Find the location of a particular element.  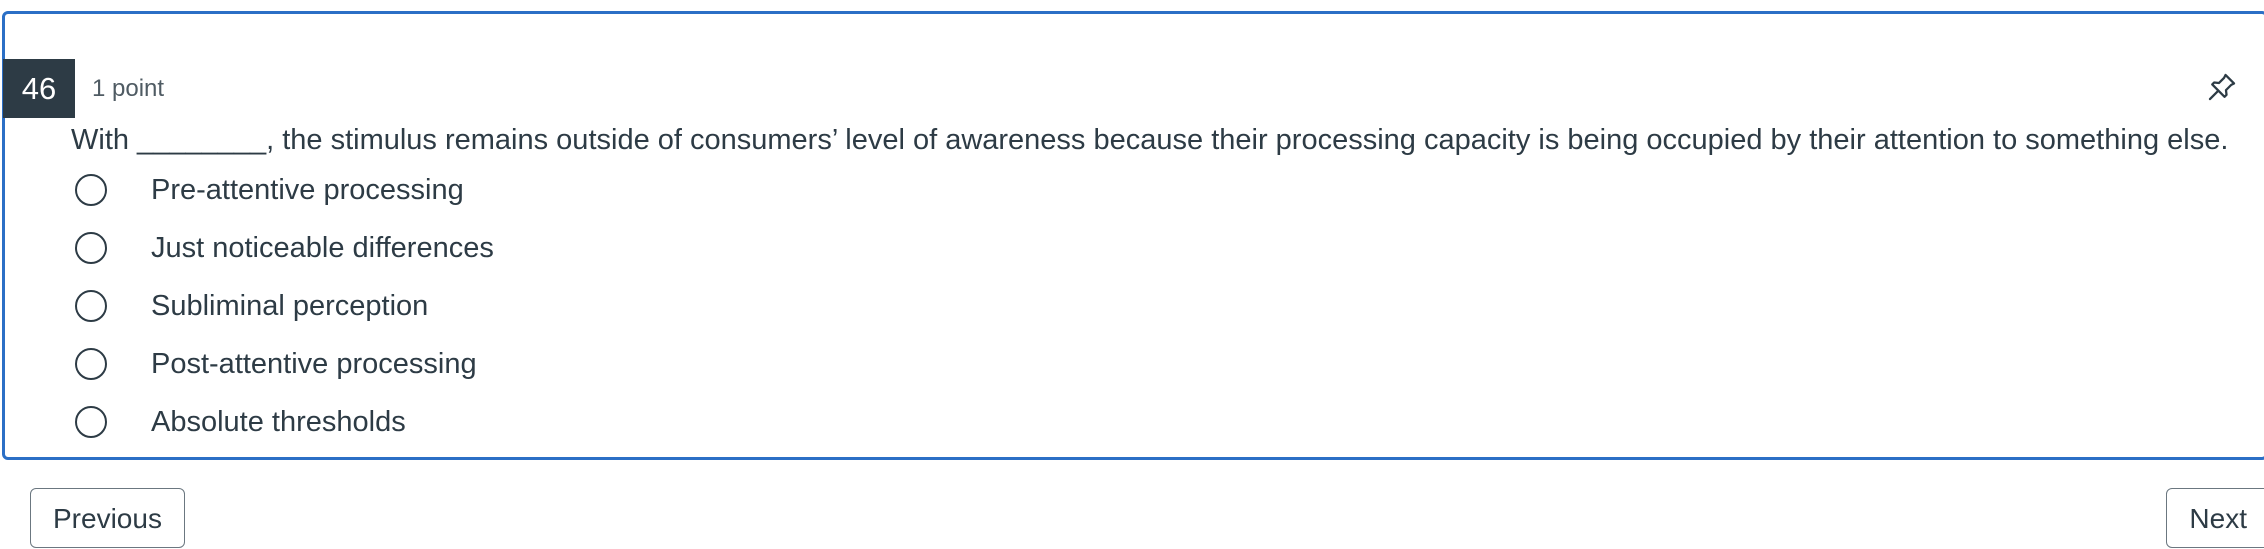

answer-label: Subliminal perception is located at coordinates (289, 306).